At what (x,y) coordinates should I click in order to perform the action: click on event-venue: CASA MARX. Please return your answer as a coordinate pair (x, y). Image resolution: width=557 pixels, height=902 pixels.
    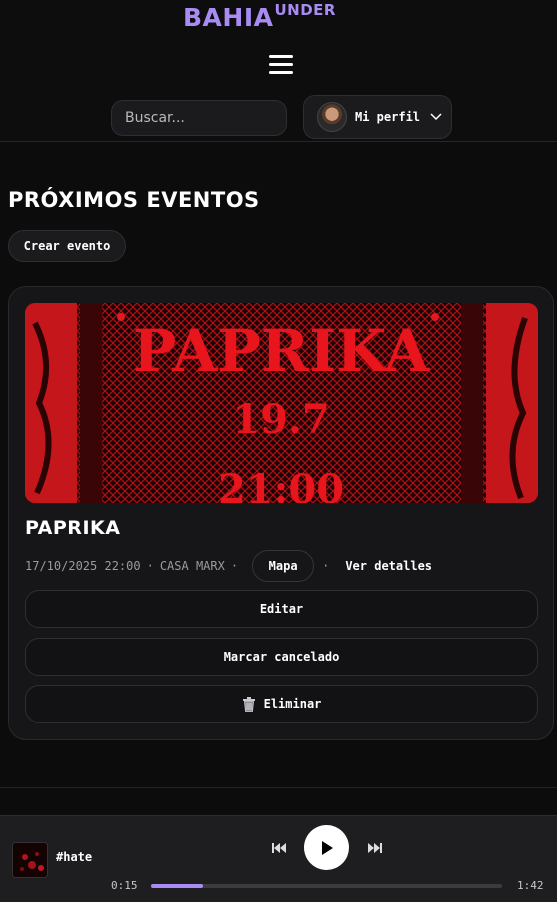
    Looking at the image, I should click on (192, 566).